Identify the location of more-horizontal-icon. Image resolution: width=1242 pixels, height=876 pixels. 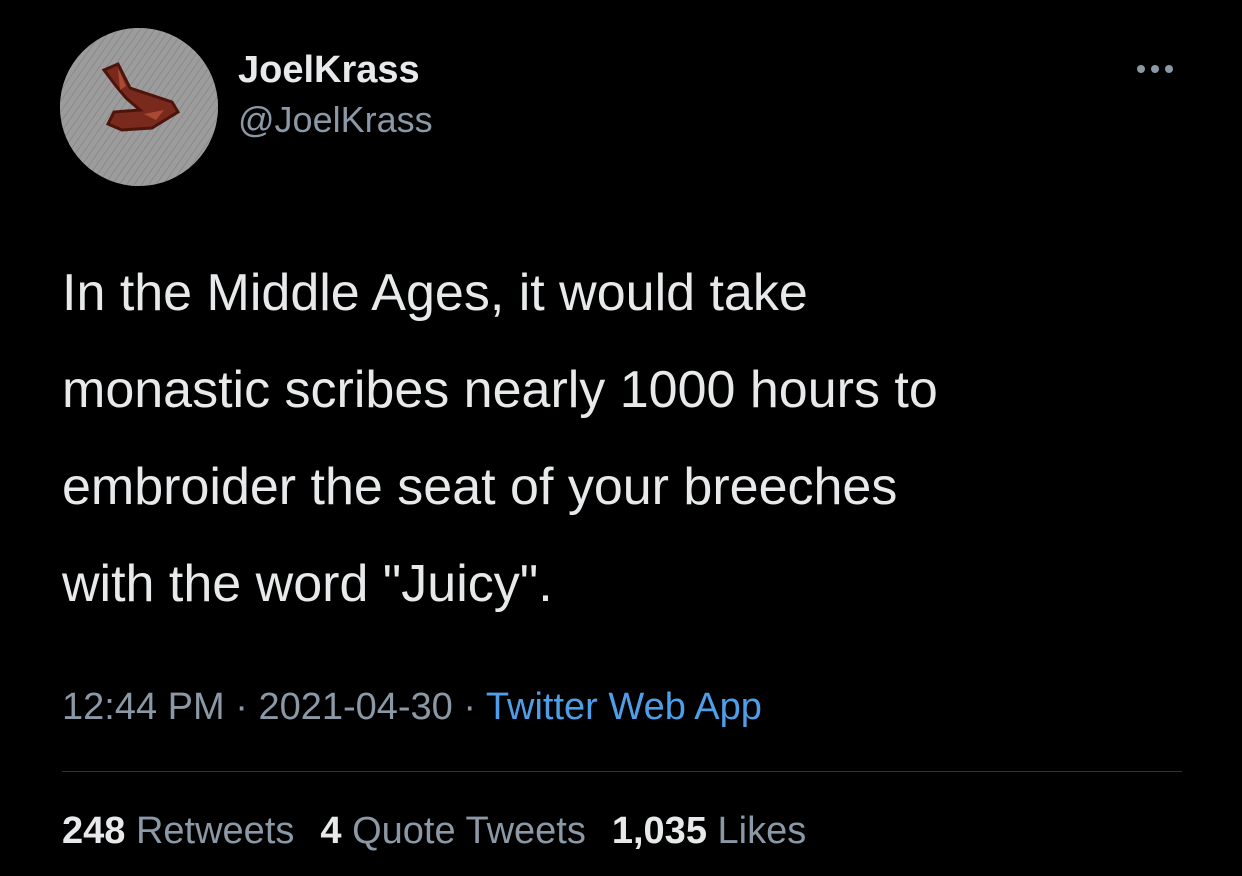
(1155, 69).